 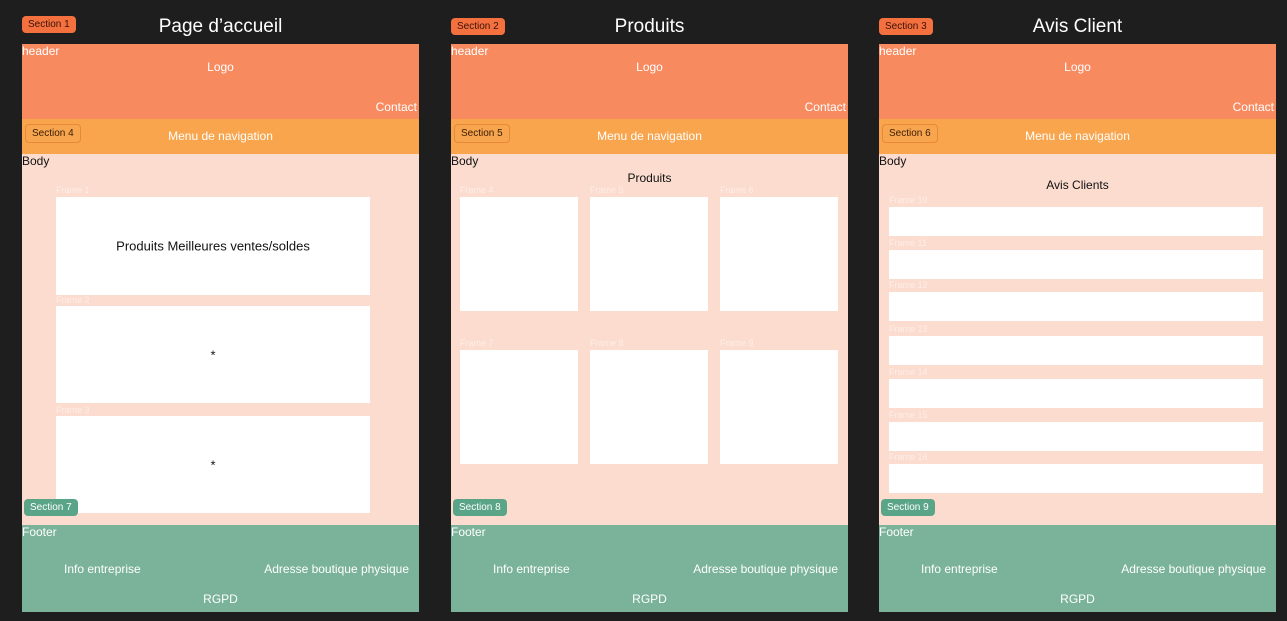 I want to click on section-badge: Section 3, so click(x=906, y=26).